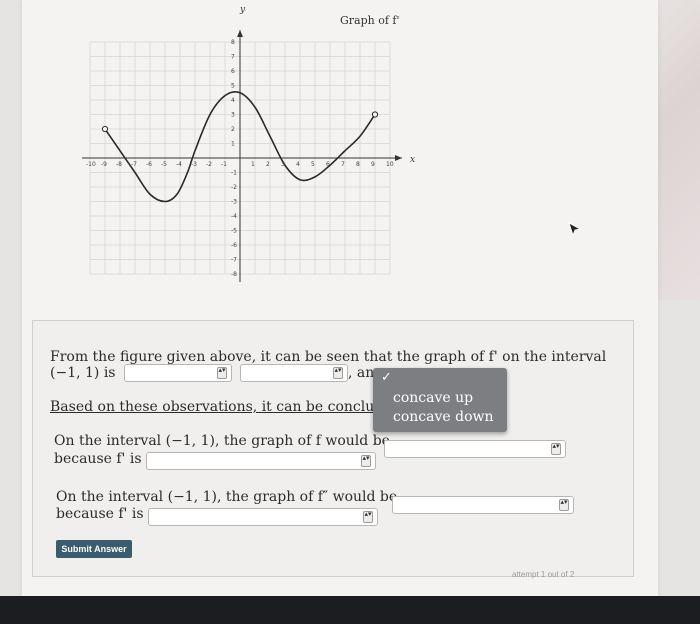  Describe the element at coordinates (386, 377) in the screenshot. I see `checkmark-icon: ✓` at that location.